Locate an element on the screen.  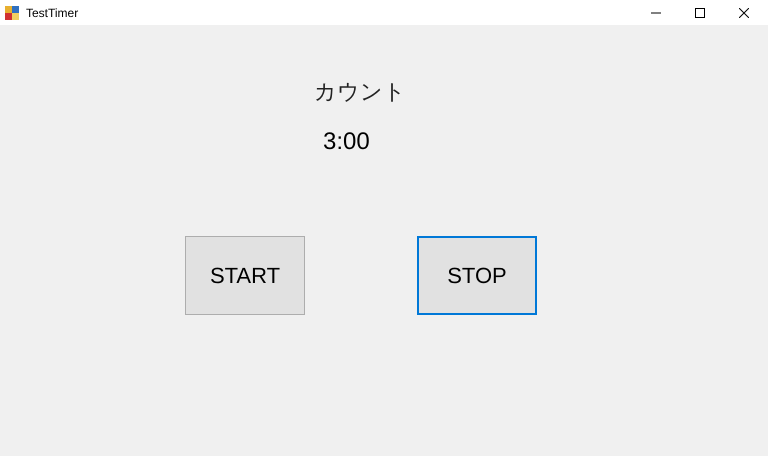
timer-button: START is located at coordinates (245, 275).